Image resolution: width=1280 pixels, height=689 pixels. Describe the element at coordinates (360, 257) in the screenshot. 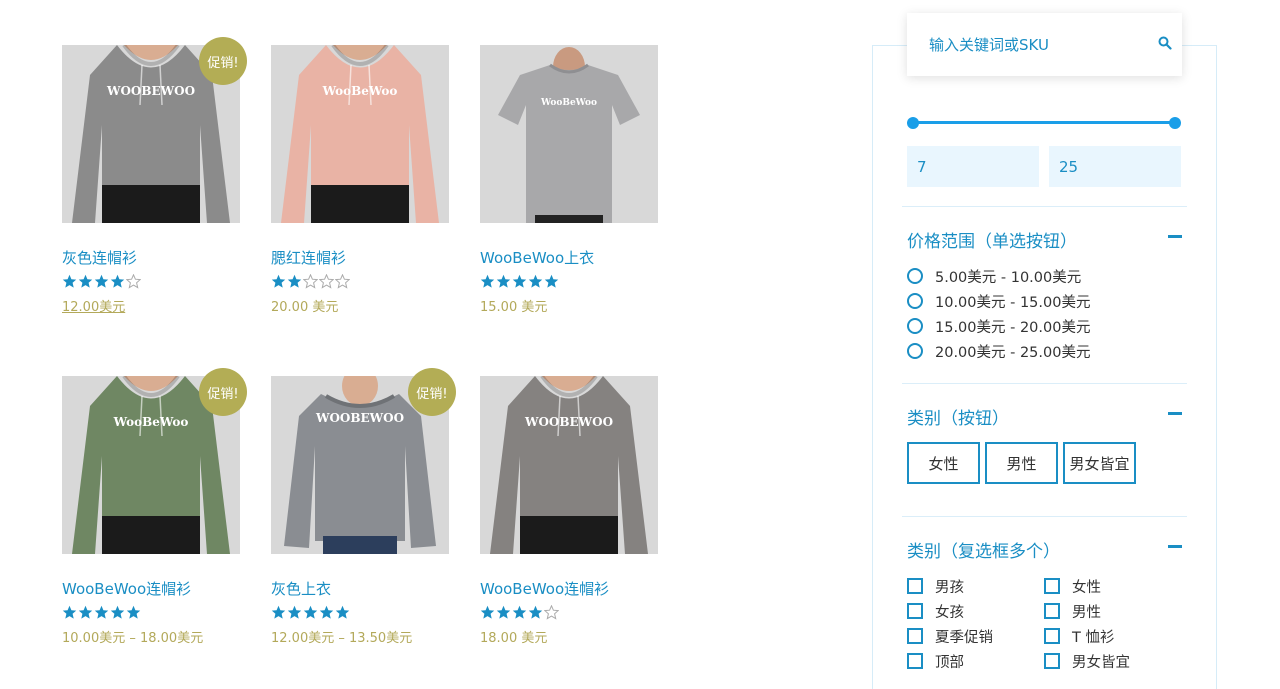

I see `product-title: 腮红连帽衫` at that location.